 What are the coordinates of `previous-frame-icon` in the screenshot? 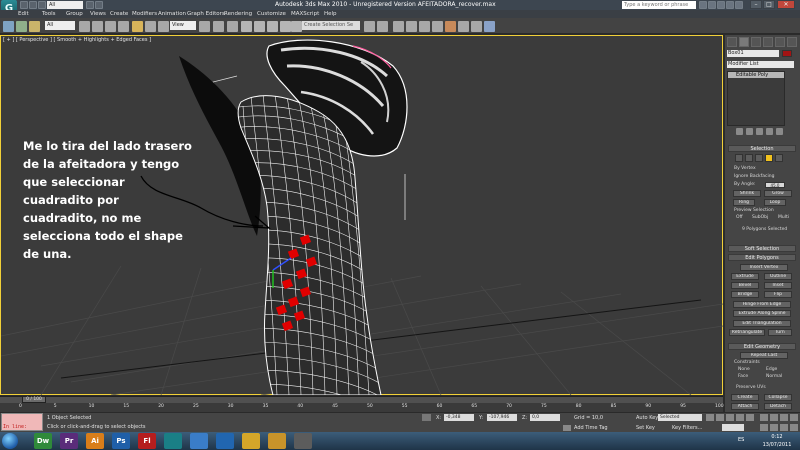 It's located at (720, 417).